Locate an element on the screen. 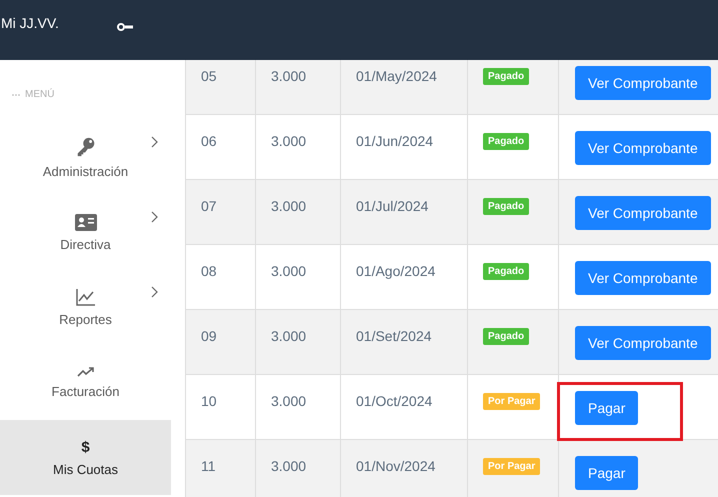 This screenshot has width=718, height=497. table-cell: 01/Nov/2024 is located at coordinates (404, 468).